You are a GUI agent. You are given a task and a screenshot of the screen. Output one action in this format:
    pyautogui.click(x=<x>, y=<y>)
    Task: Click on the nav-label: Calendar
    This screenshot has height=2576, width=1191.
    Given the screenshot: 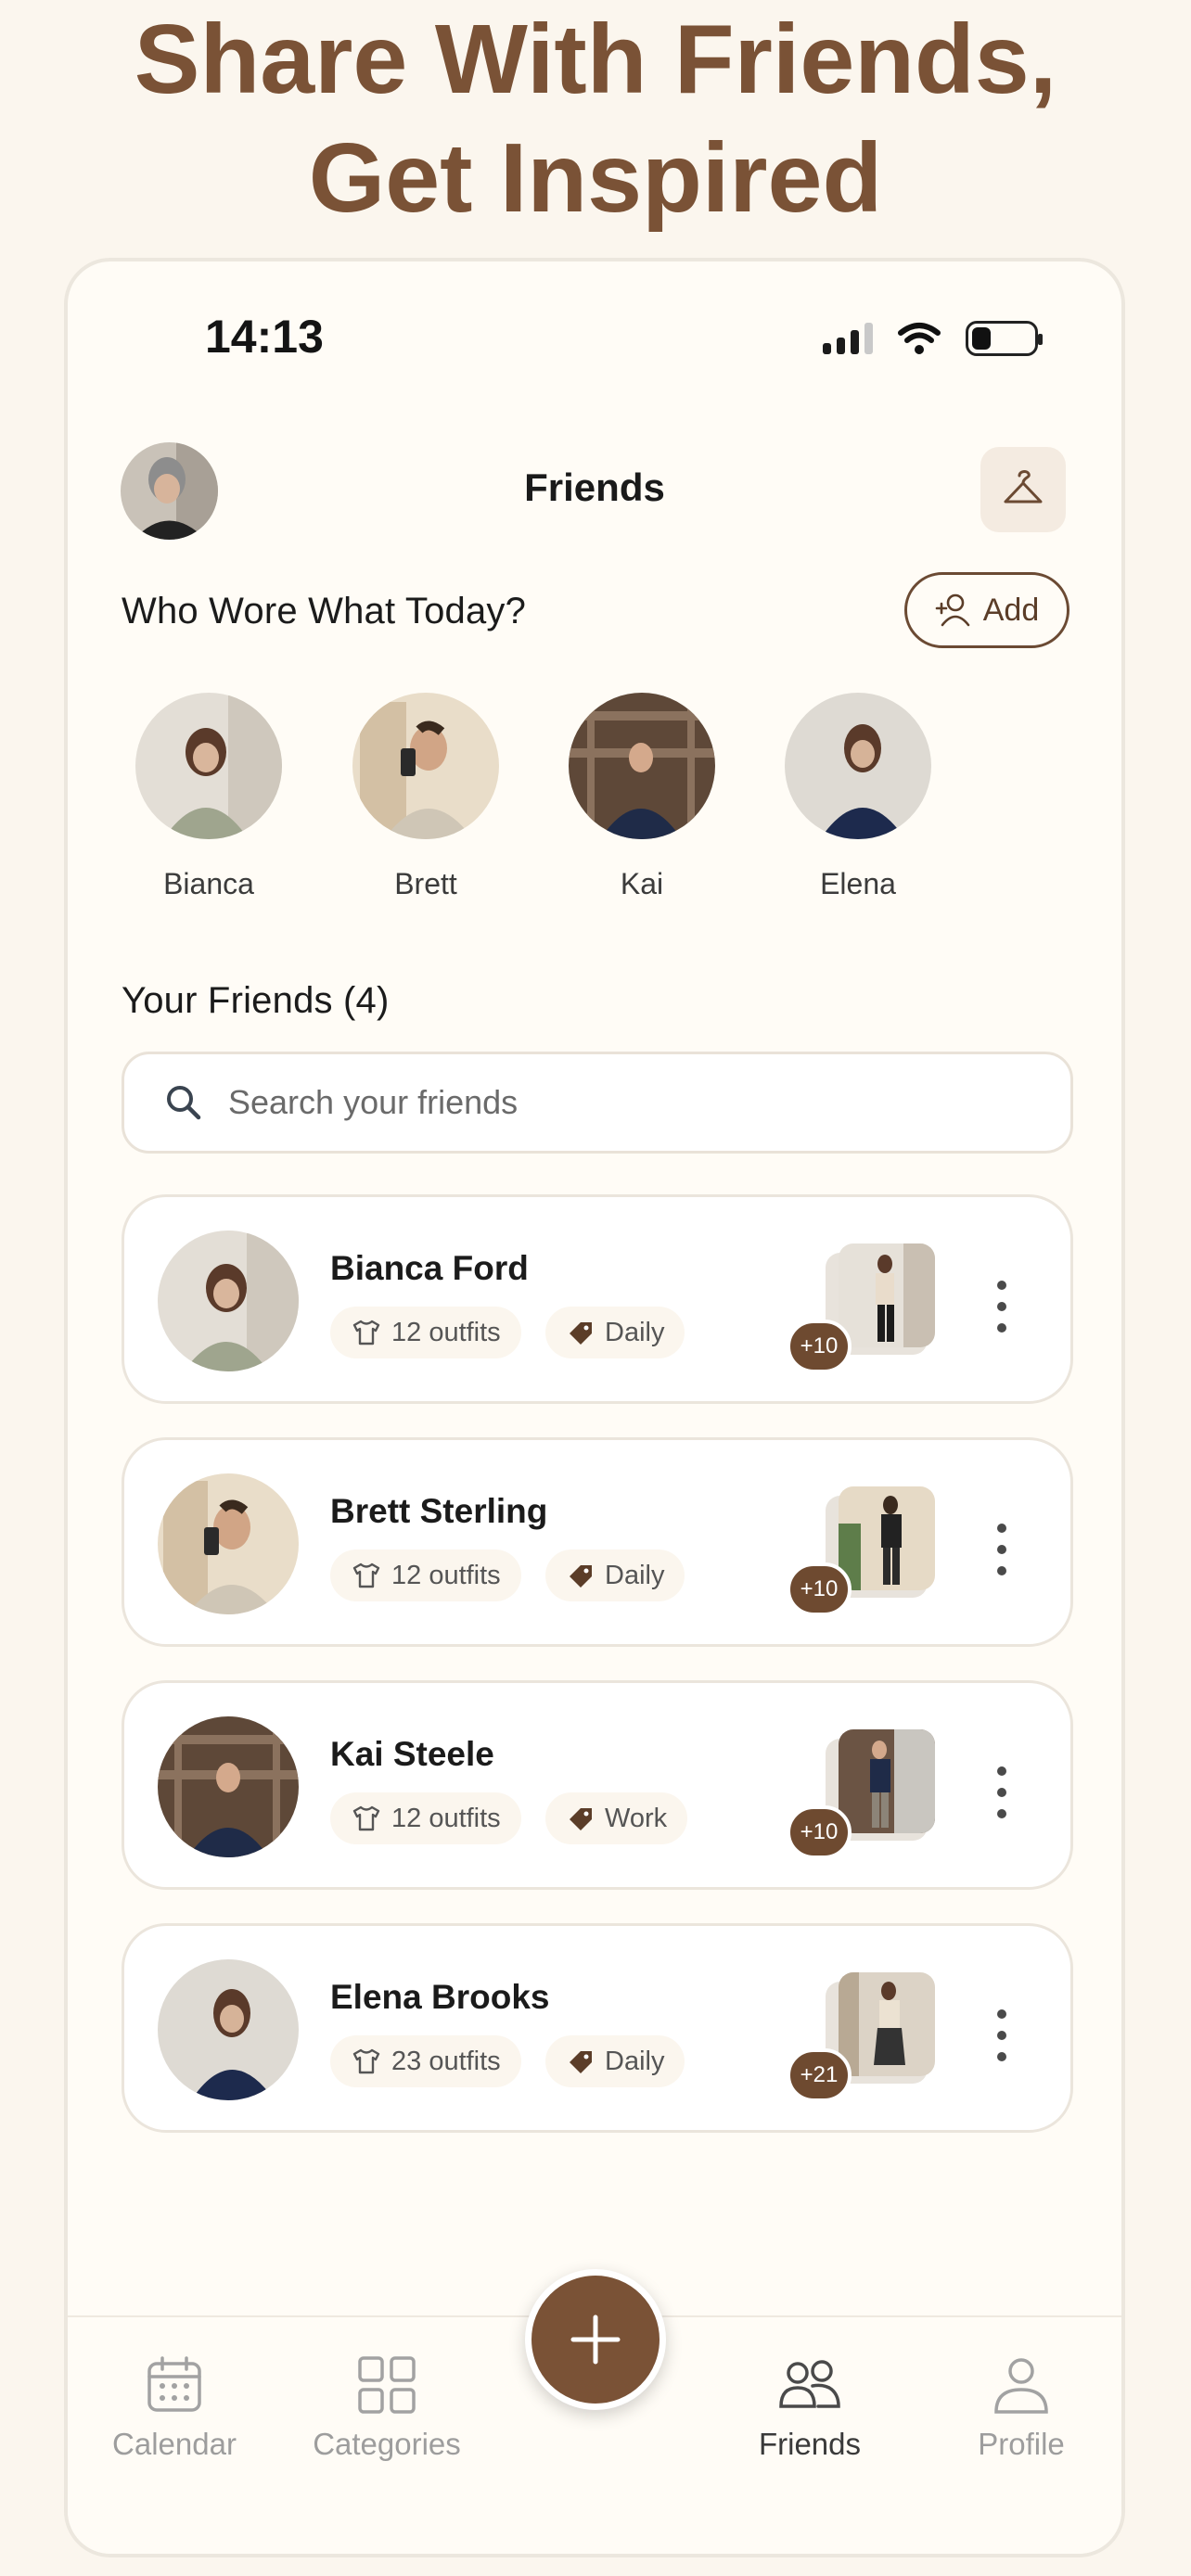 What is the action you would take?
    pyautogui.click(x=174, y=2444)
    